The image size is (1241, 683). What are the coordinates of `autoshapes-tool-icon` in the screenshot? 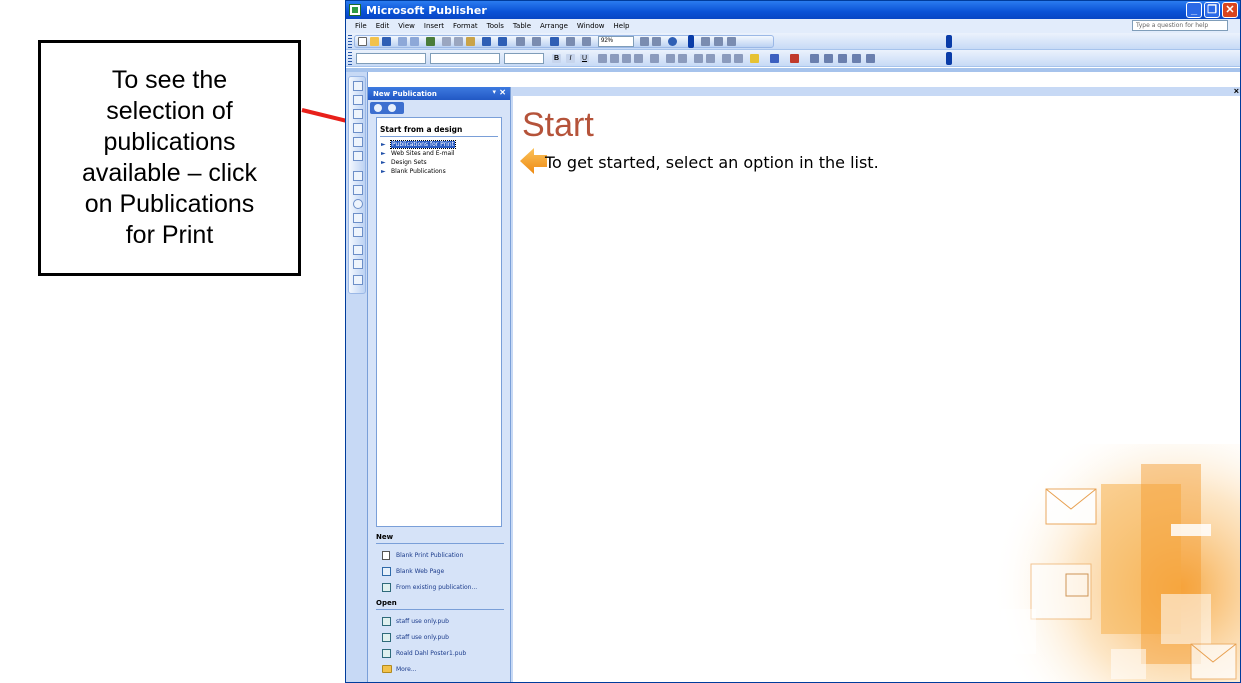 It's located at (358, 232).